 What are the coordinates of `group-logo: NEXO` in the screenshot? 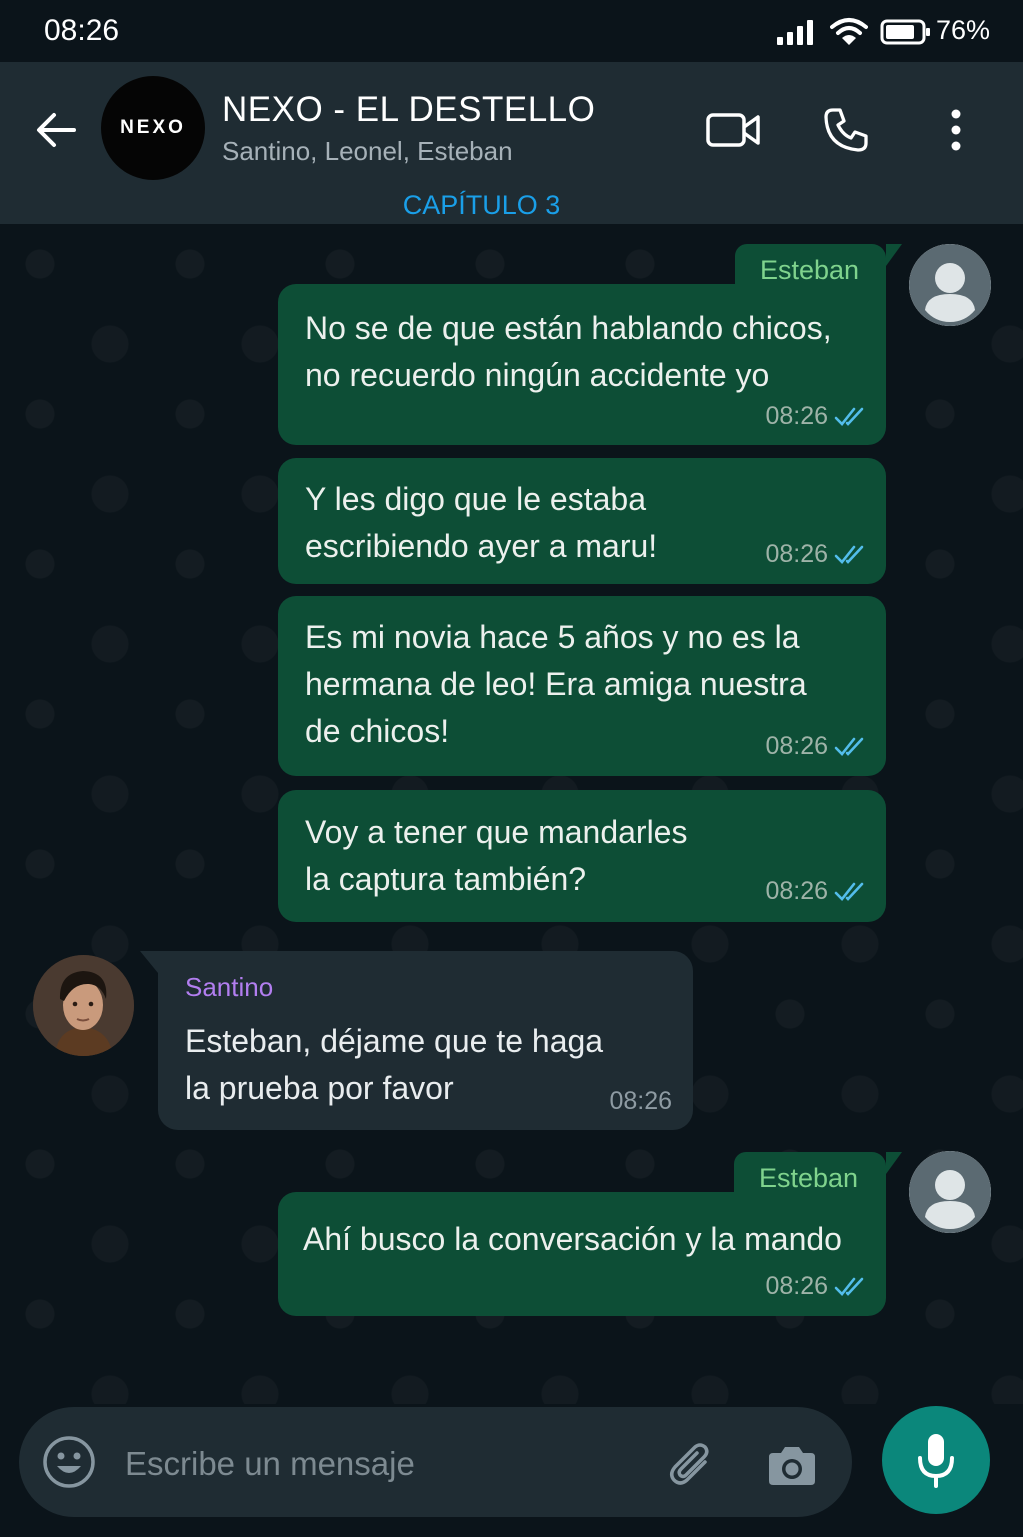 It's located at (153, 127).